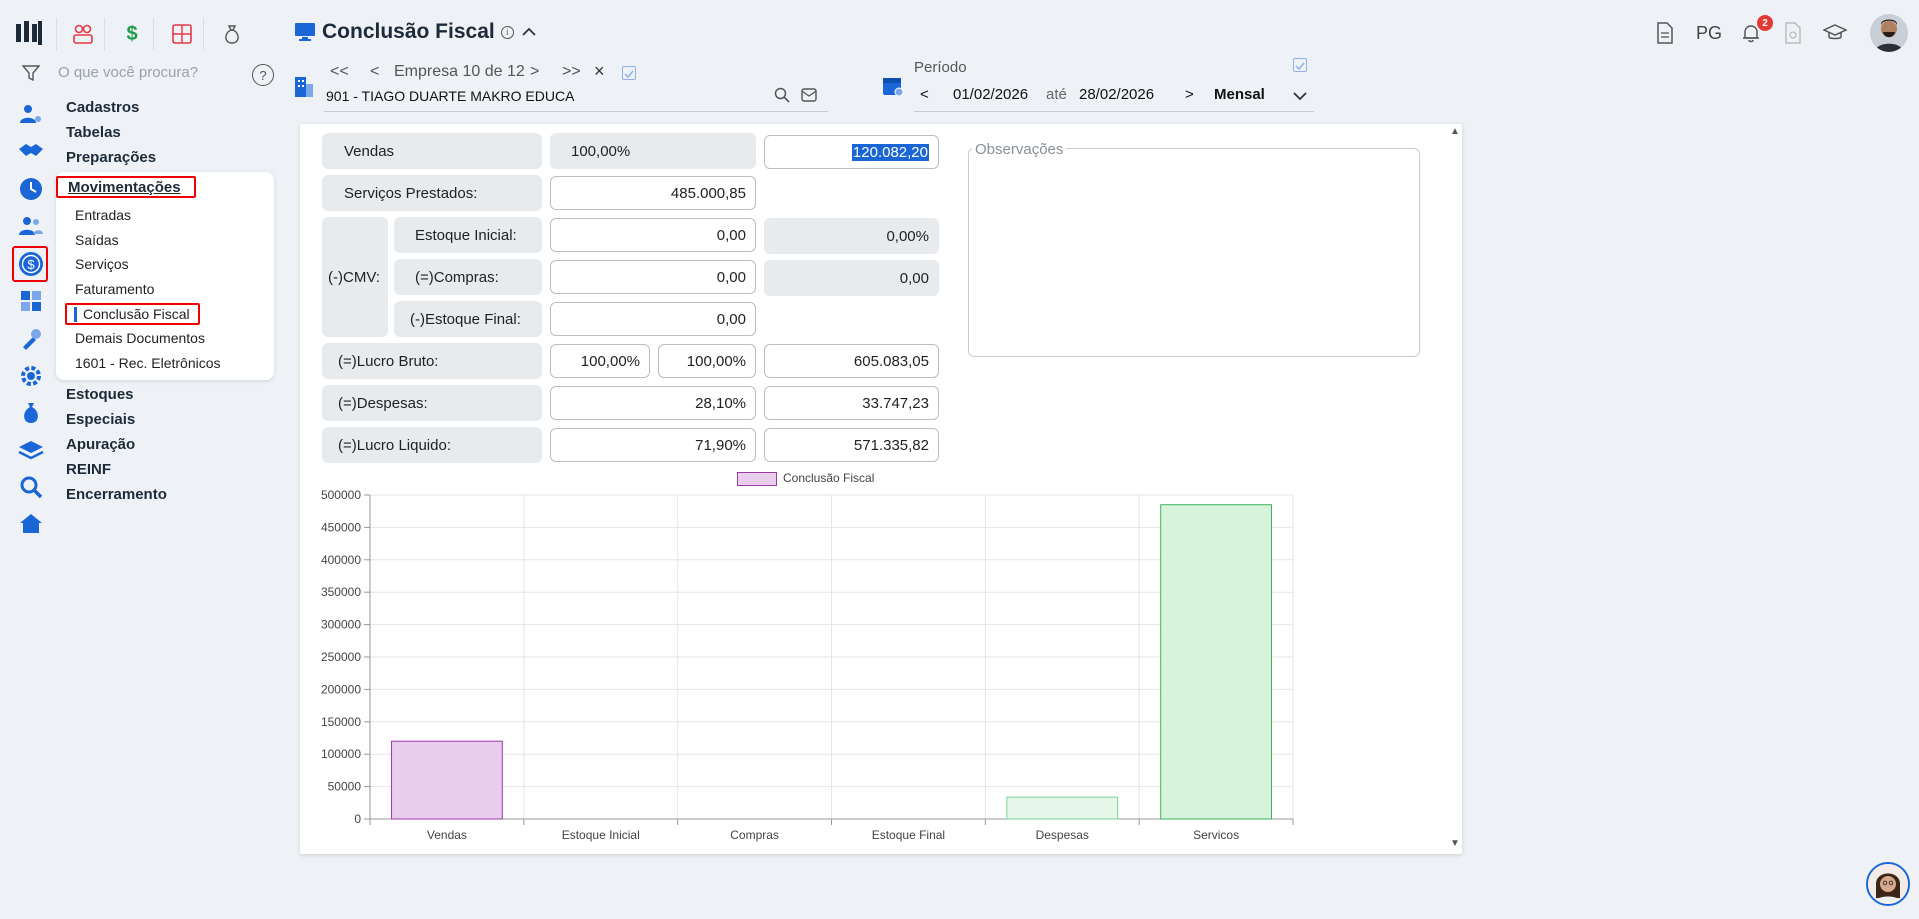  Describe the element at coordinates (341, 689) in the screenshot. I see `y-tick-label: 200000` at that location.